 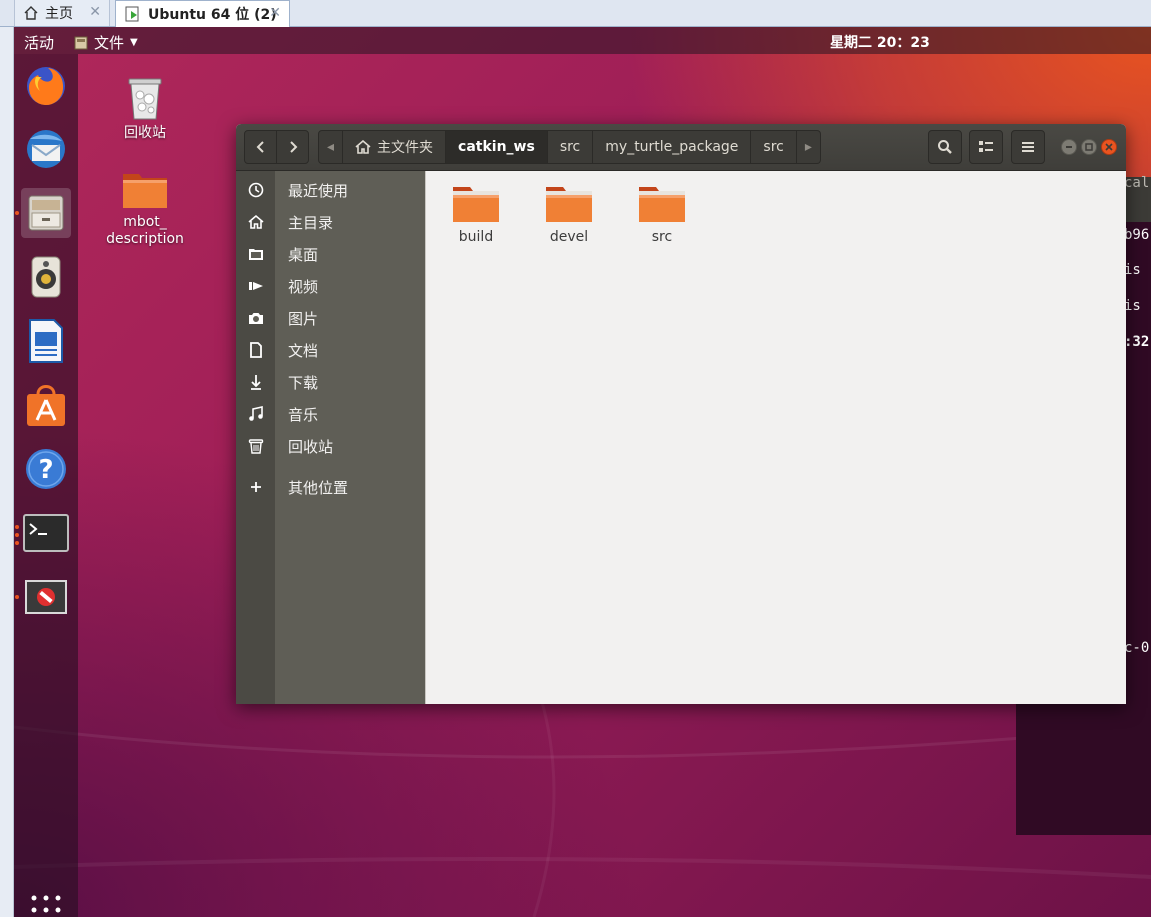 I want to click on sidebar-item-label: 最近使用, so click(x=318, y=190).